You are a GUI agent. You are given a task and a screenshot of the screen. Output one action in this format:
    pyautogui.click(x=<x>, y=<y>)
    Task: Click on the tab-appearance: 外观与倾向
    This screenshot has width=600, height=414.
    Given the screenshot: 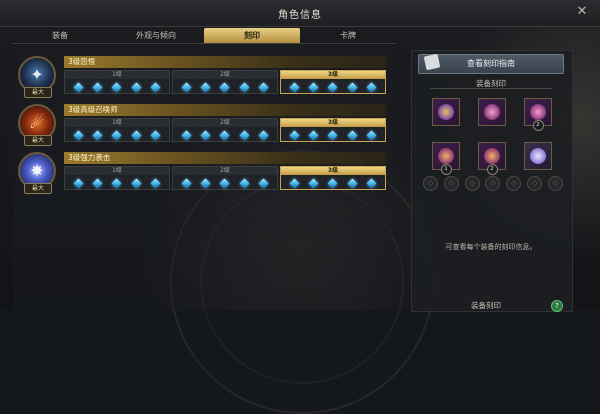 What is the action you would take?
    pyautogui.click(x=156, y=36)
    